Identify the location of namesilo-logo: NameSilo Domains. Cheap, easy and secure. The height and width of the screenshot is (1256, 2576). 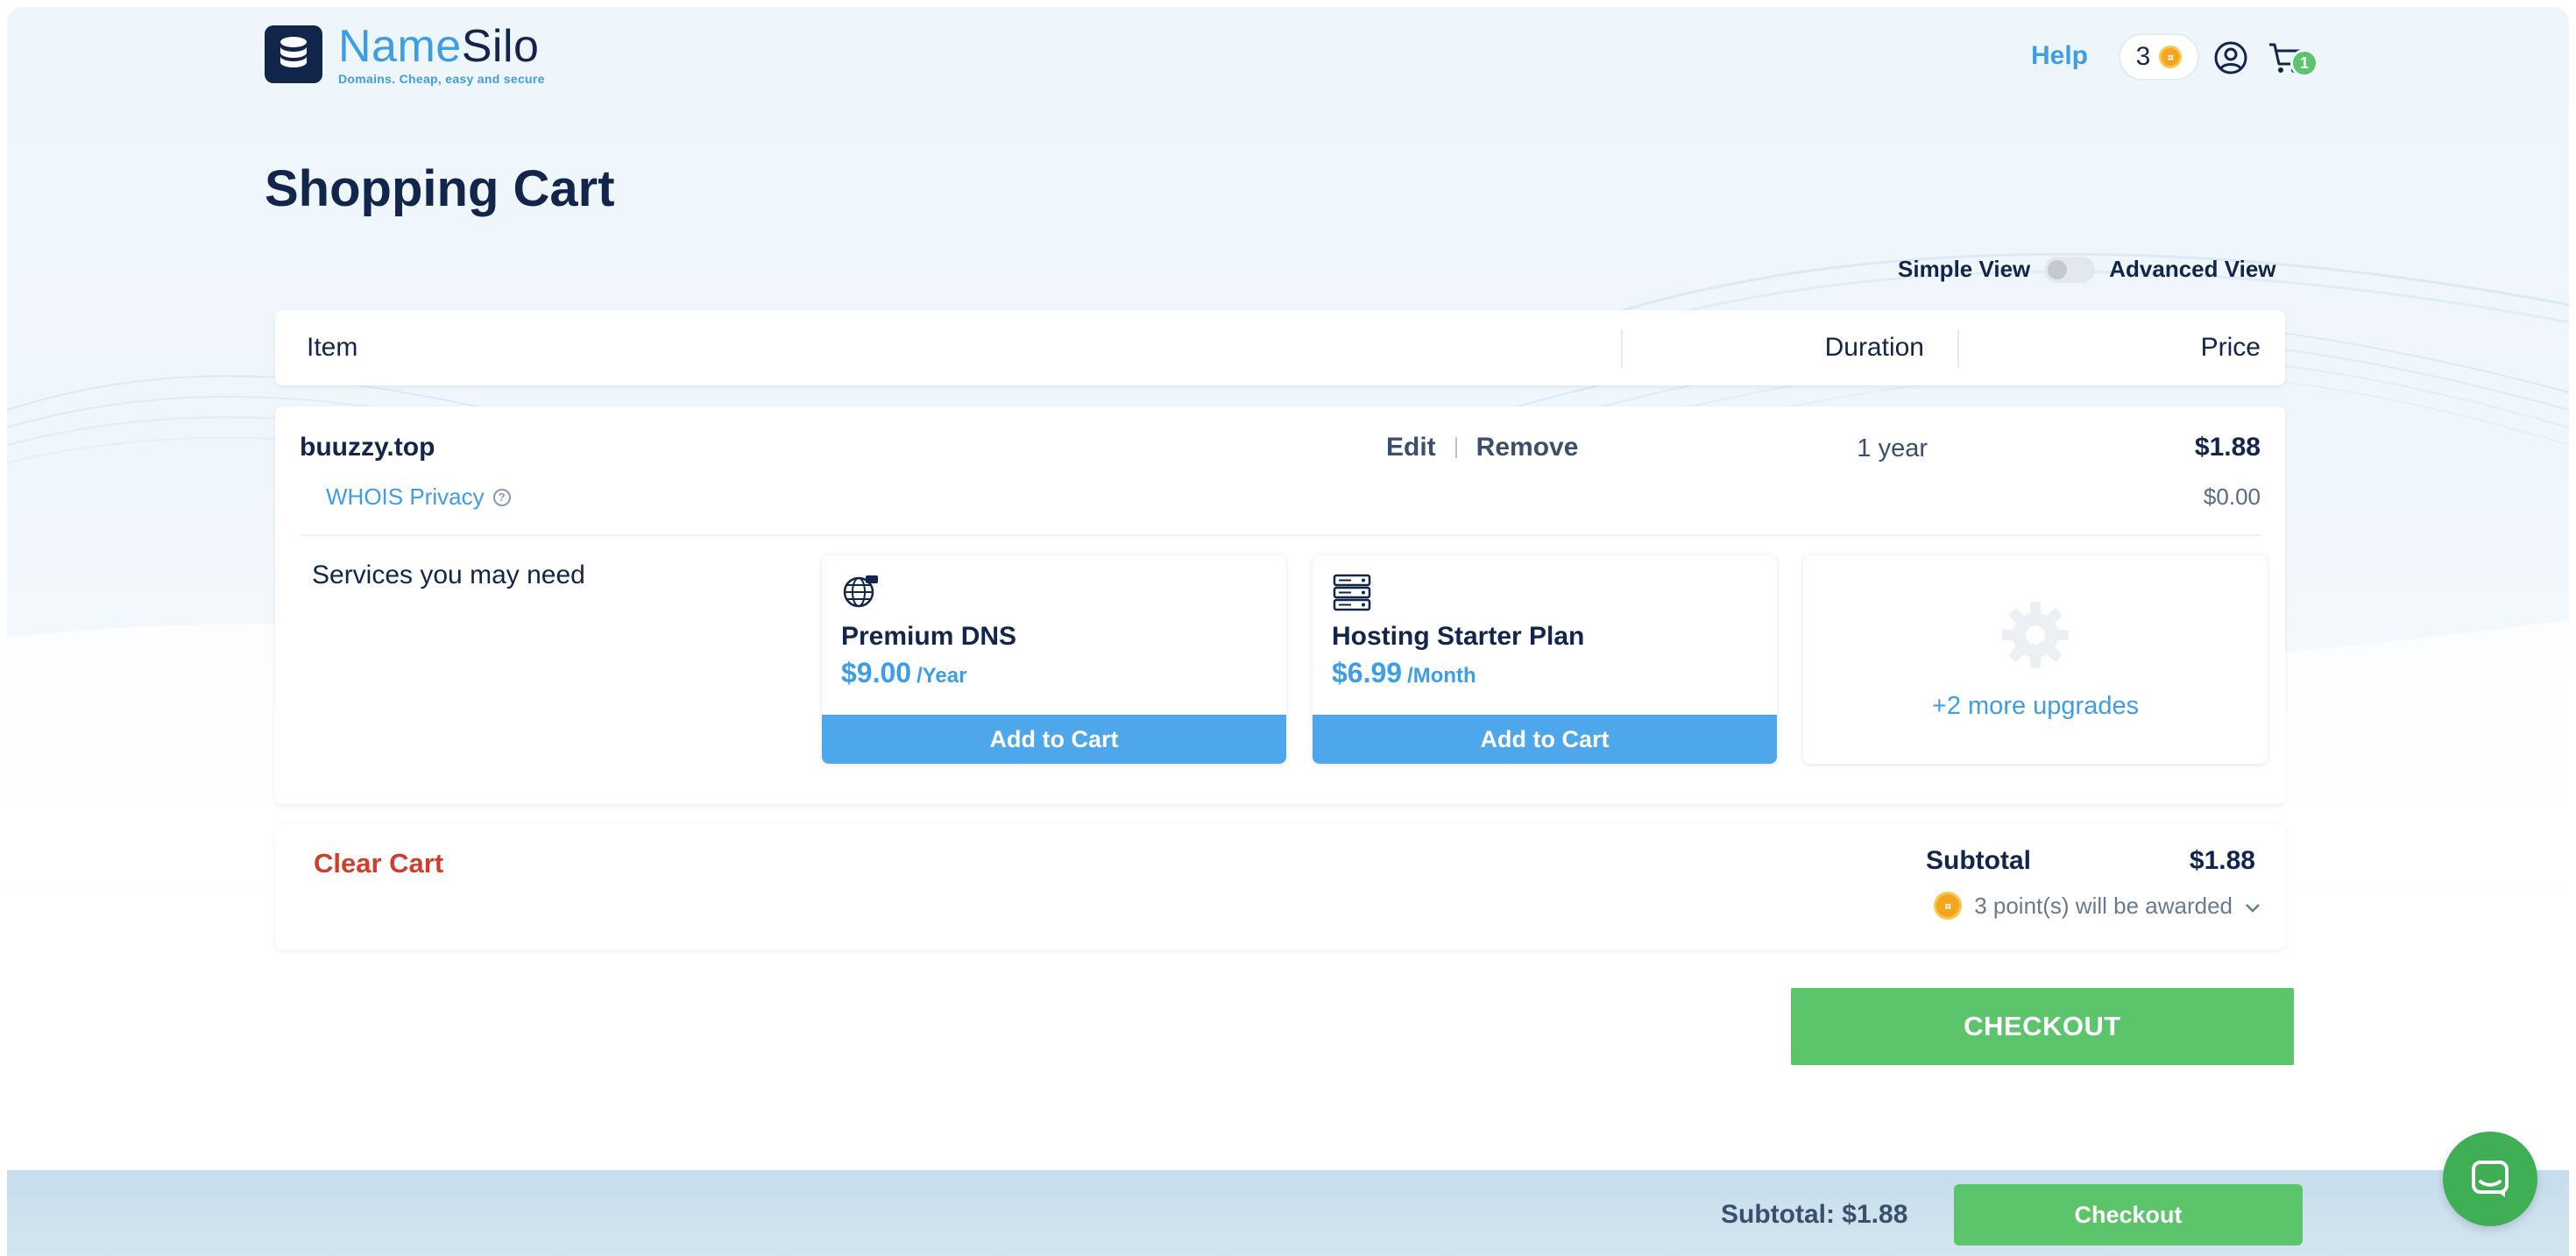
(405, 54).